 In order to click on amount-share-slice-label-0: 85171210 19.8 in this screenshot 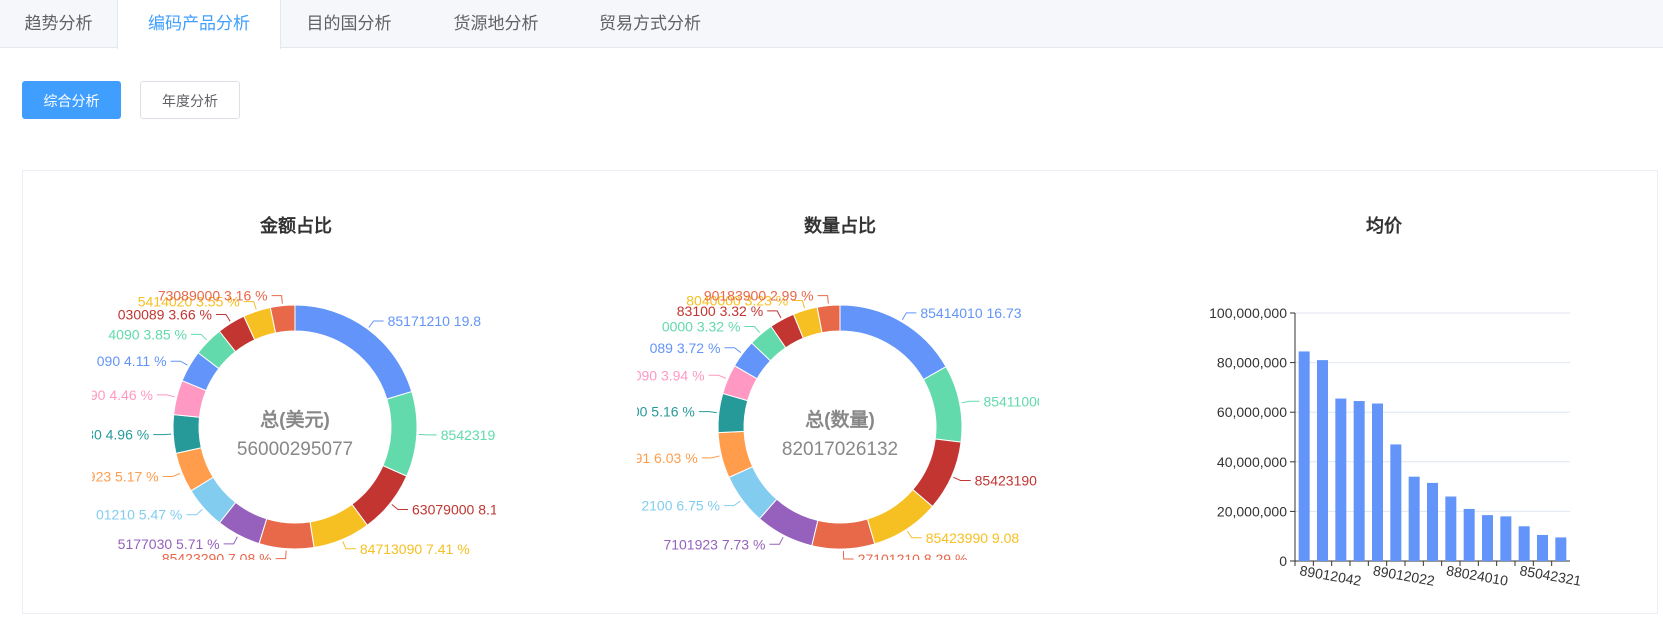, I will do `click(435, 321)`.